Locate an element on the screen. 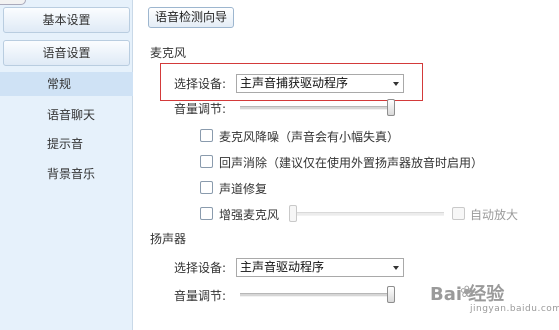 This screenshot has width=559, height=330. noise-reduction-label: 麦克风降噪（声音会有小幅失真） is located at coordinates (309, 137).